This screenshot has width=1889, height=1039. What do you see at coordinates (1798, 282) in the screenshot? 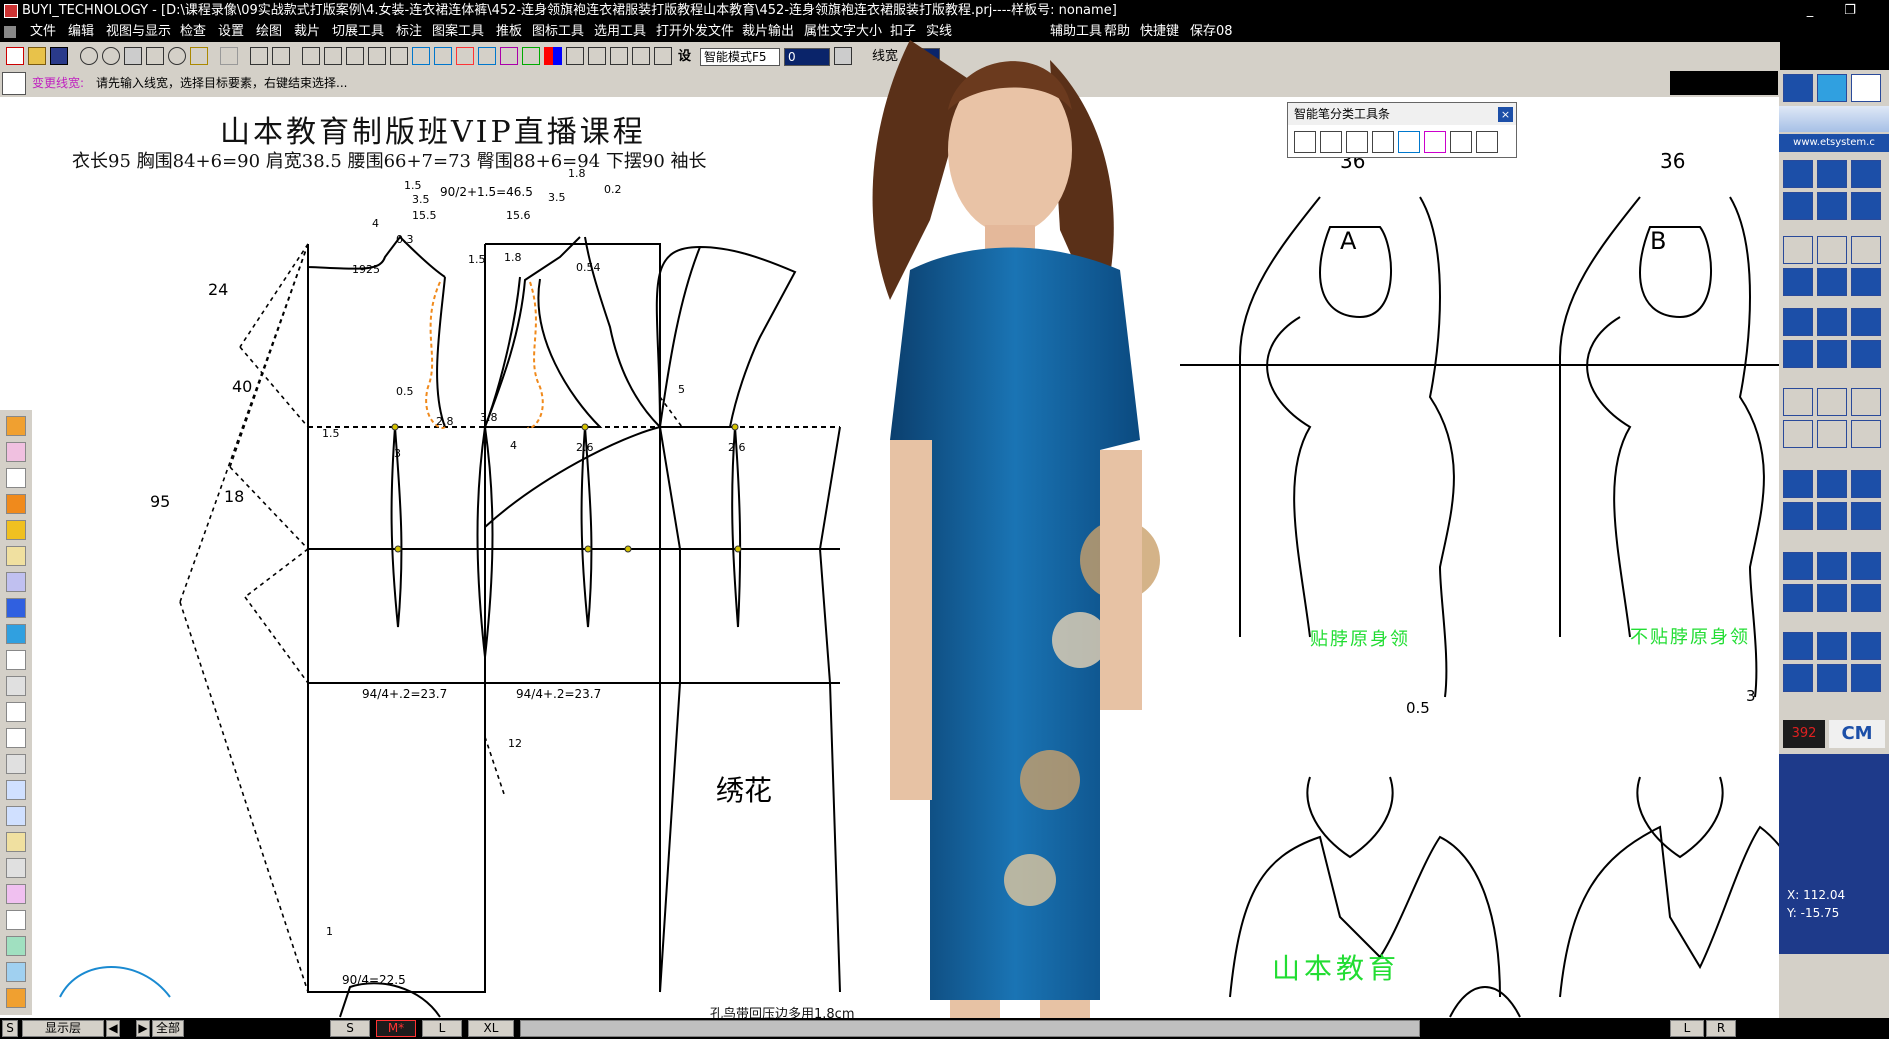
I see `tool-d1-icon` at bounding box center [1798, 282].